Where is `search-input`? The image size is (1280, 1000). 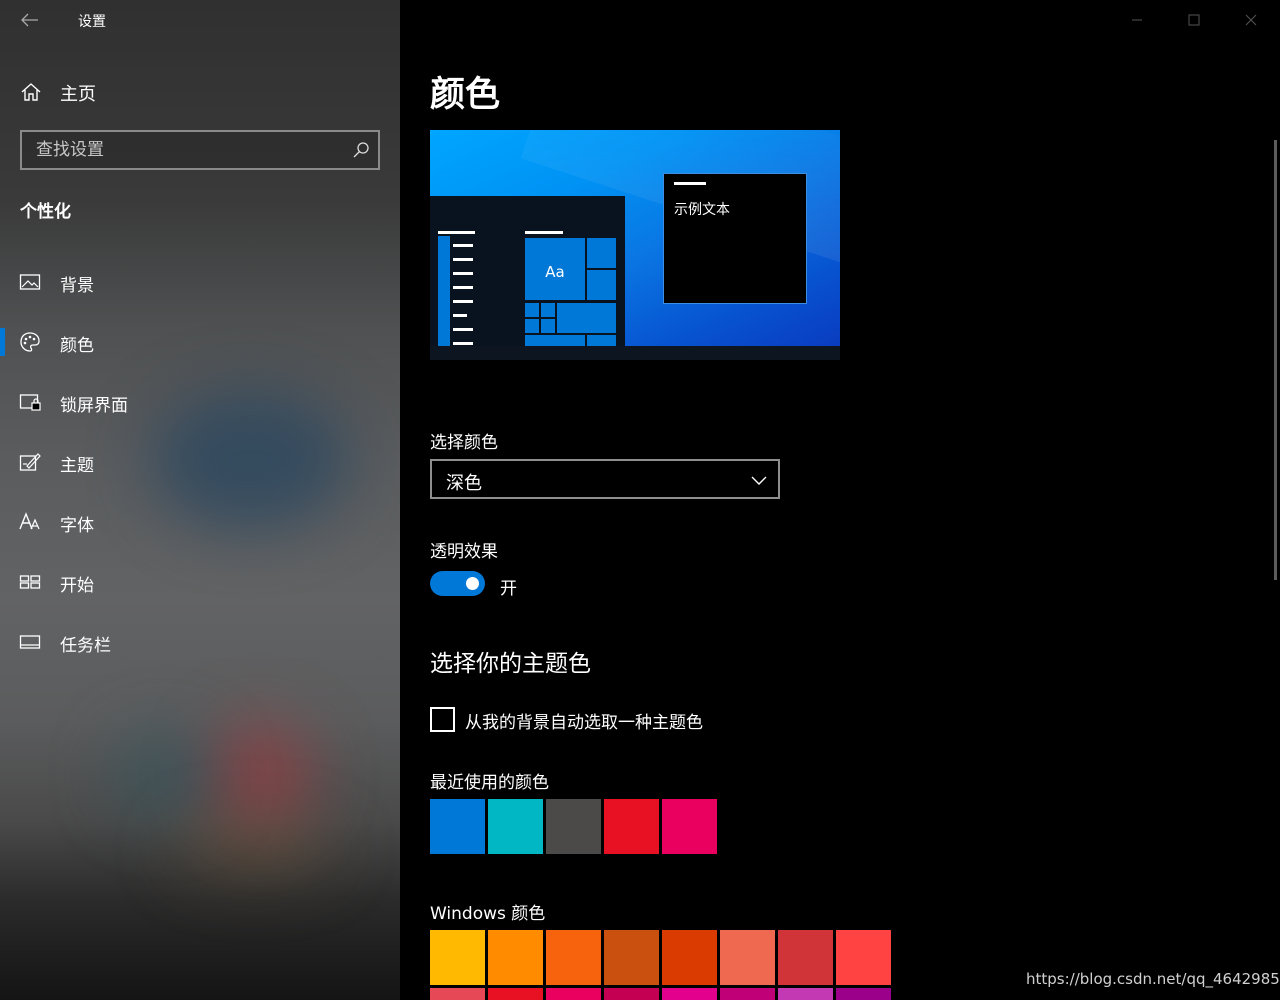 search-input is located at coordinates (182, 150).